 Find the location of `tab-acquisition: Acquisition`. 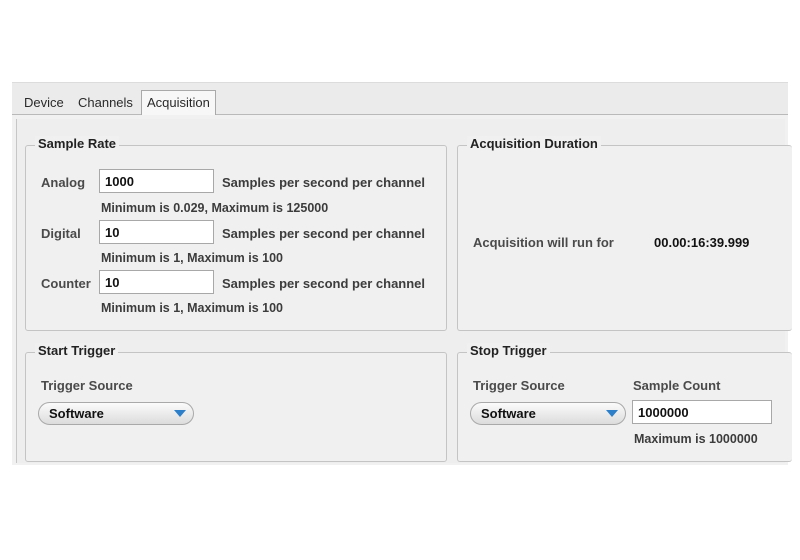

tab-acquisition: Acquisition is located at coordinates (178, 102).